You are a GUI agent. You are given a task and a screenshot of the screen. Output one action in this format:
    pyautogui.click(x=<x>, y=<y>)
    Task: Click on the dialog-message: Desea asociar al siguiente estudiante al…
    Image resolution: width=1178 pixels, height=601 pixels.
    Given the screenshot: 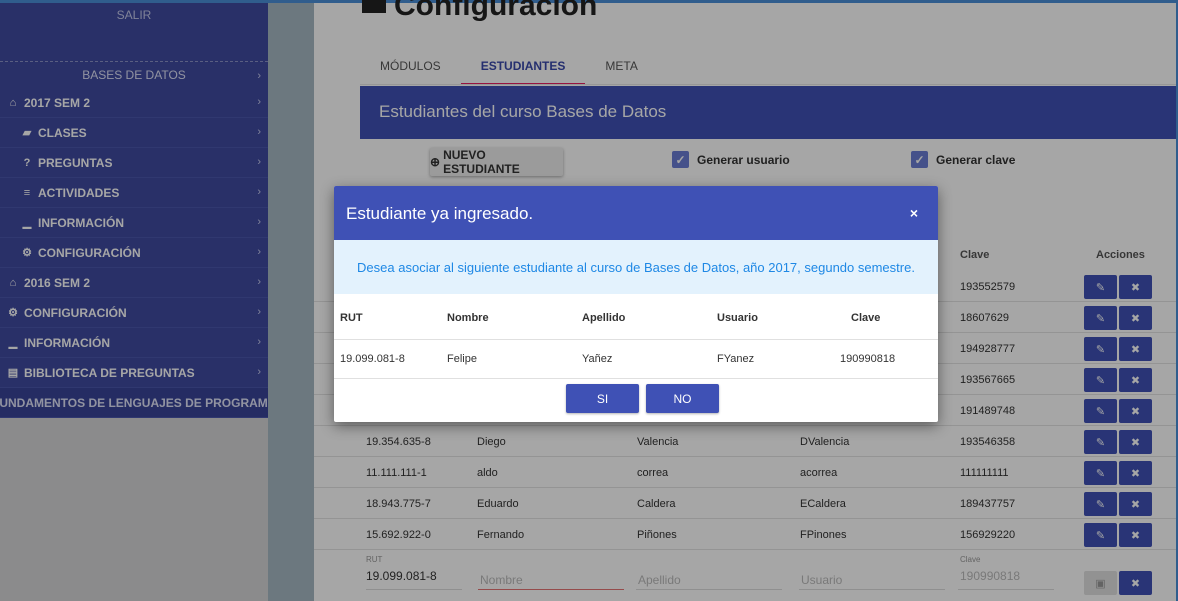 What is the action you would take?
    pyautogui.click(x=636, y=267)
    